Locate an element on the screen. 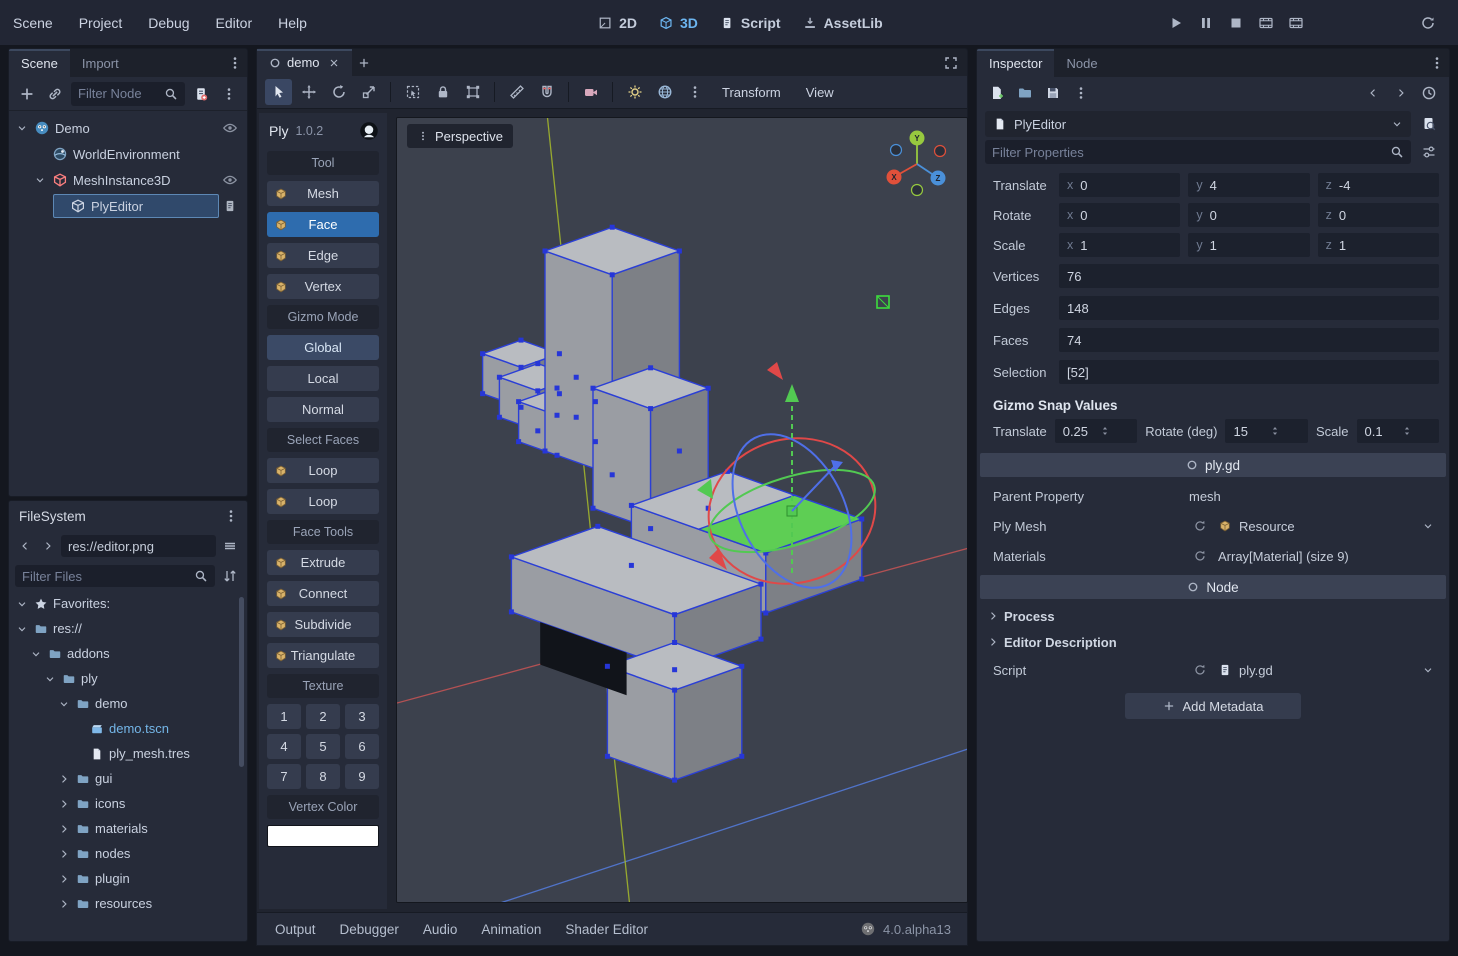  resource-extra-button is located at coordinates (1081, 93).